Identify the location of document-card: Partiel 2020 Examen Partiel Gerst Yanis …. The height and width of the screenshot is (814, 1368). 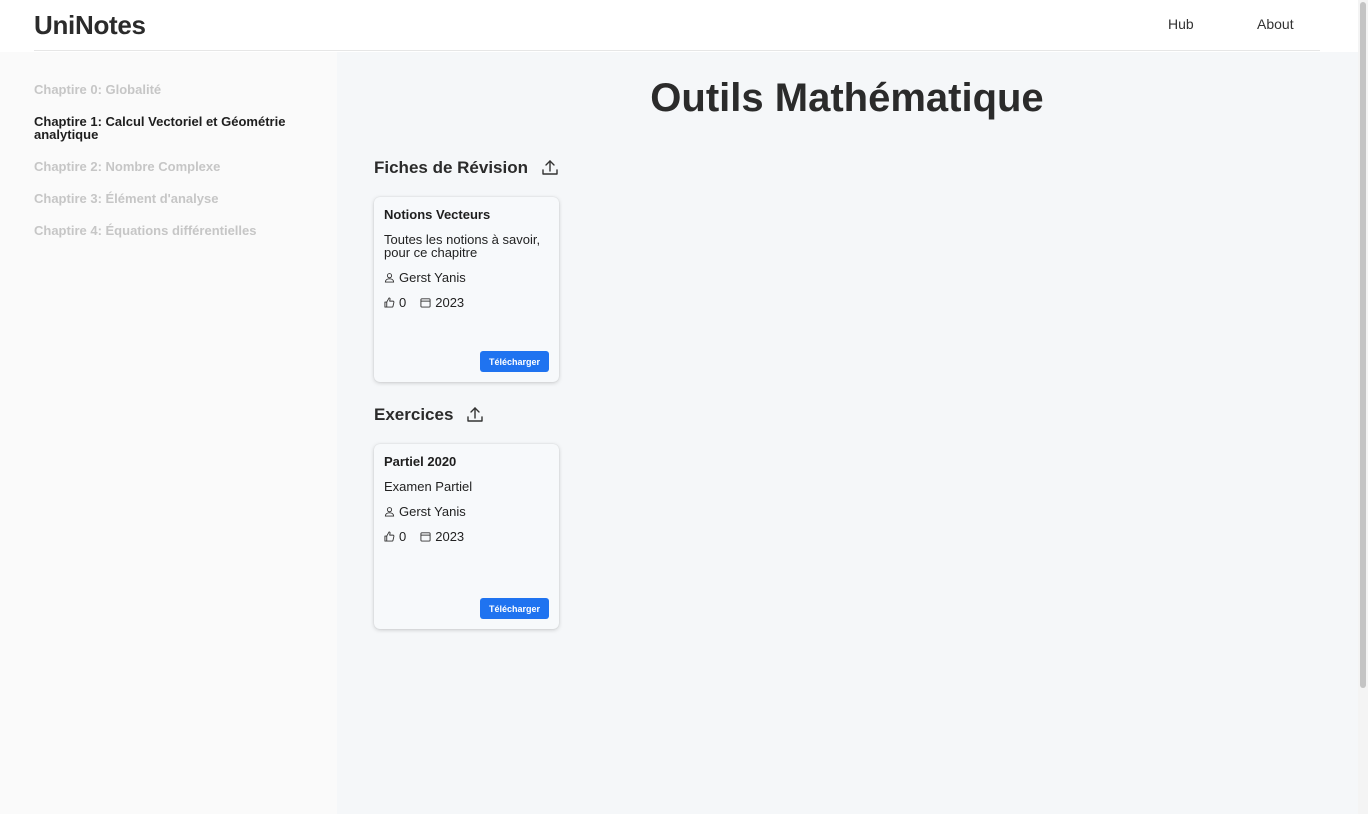
(466, 536).